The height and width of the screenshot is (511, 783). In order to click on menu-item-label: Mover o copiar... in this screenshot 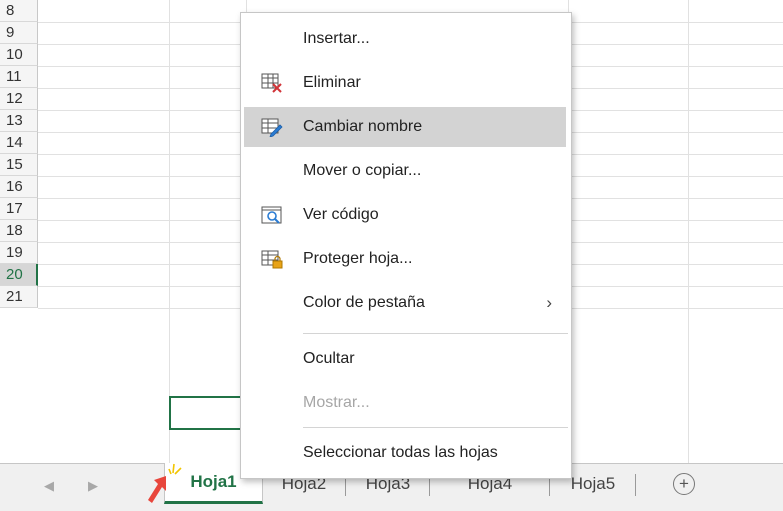, I will do `click(362, 170)`.